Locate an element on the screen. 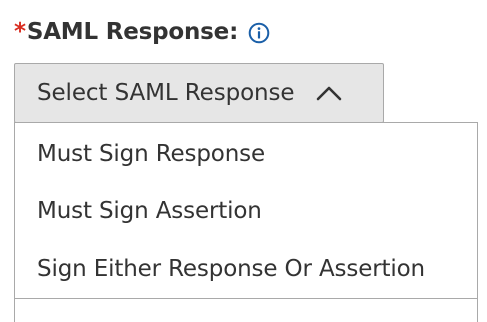 The width and height of the screenshot is (487, 322). list-divider is located at coordinates (246, 298).